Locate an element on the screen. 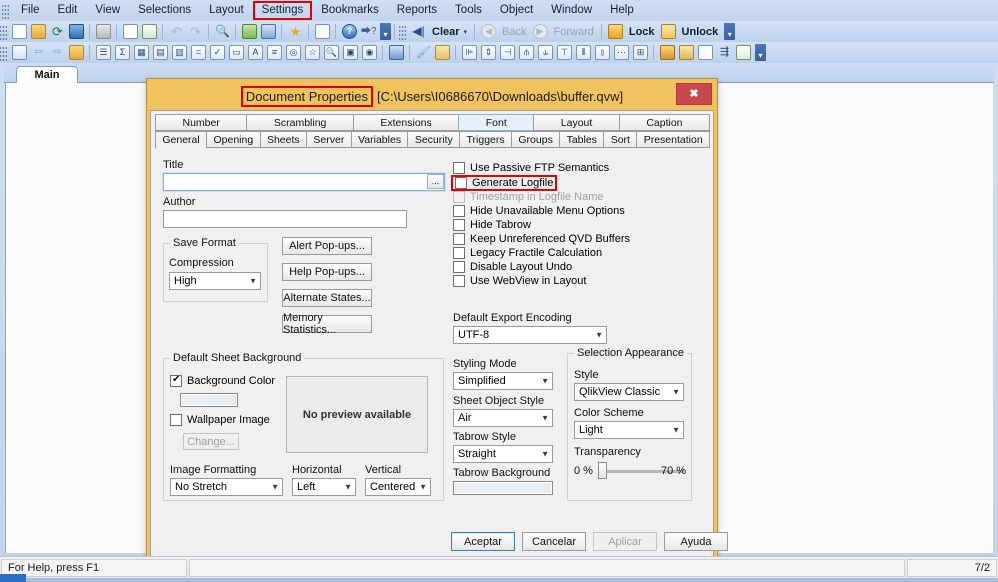 The width and height of the screenshot is (998, 582). tab-sheets: Sheets is located at coordinates (283, 139).